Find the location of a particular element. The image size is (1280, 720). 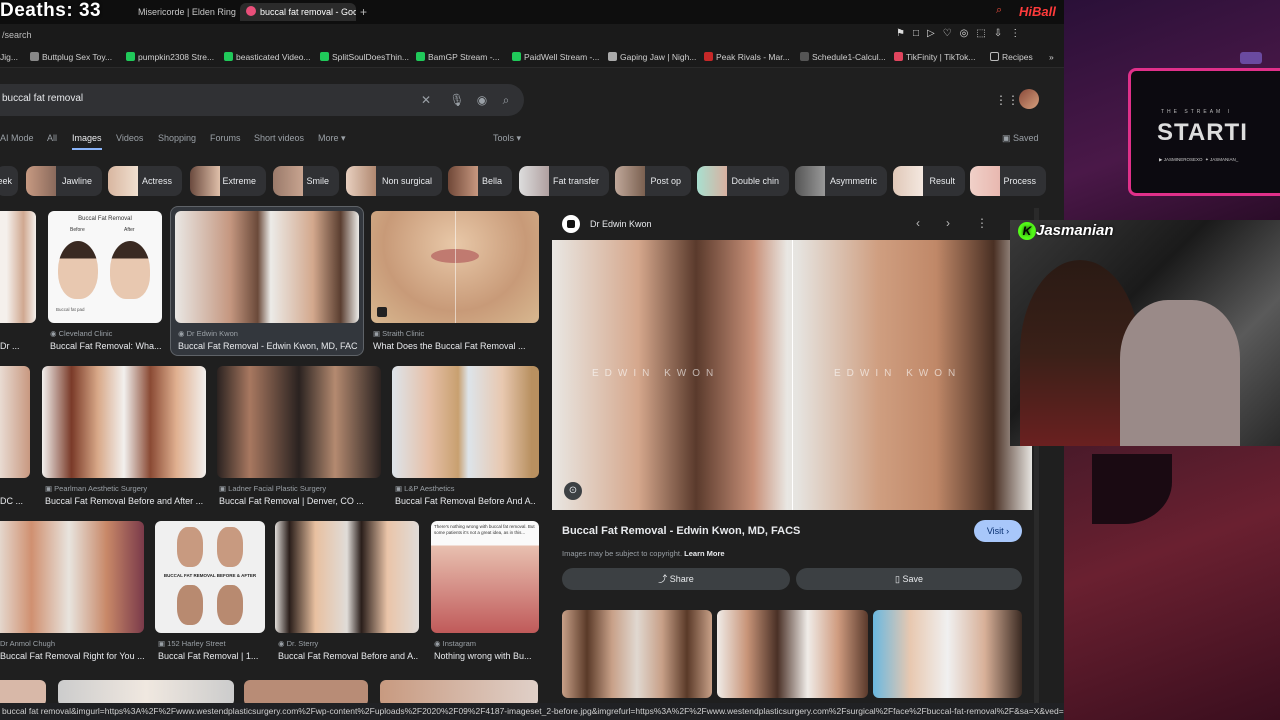

chip-bella: Bella is located at coordinates (480, 181).